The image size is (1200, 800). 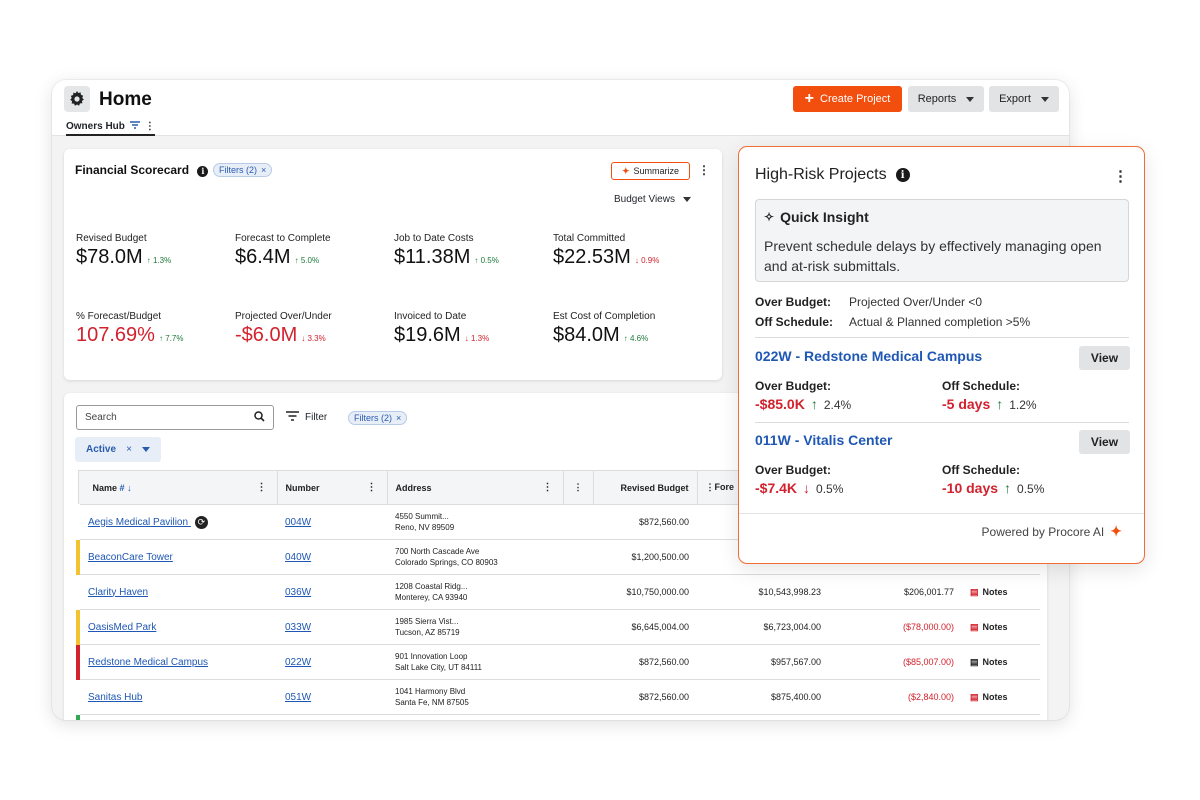 I want to click on status-filter-tag: Active ×, so click(x=118, y=449).